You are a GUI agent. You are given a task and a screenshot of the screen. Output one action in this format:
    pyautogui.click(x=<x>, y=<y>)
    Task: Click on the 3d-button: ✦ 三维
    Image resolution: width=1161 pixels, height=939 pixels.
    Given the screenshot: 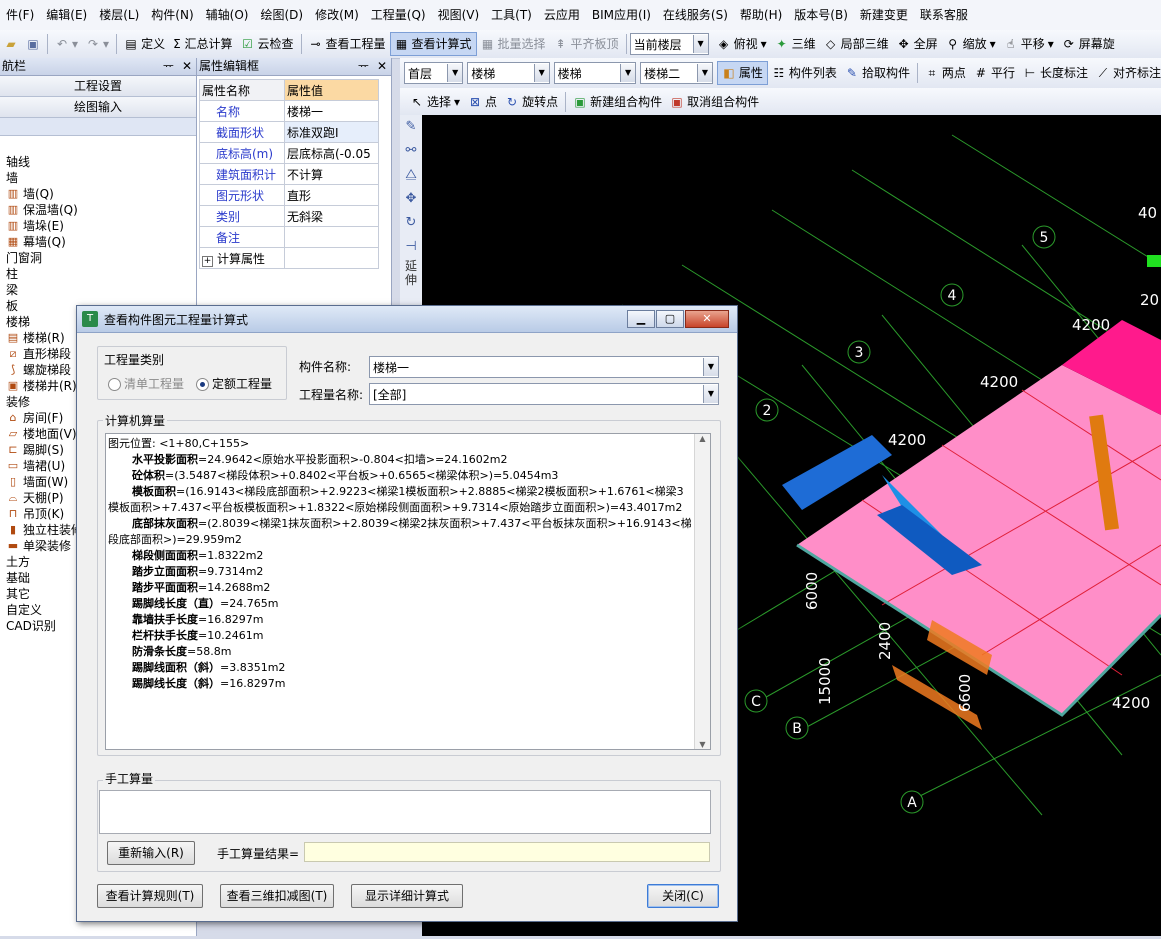 What is the action you would take?
    pyautogui.click(x=795, y=44)
    